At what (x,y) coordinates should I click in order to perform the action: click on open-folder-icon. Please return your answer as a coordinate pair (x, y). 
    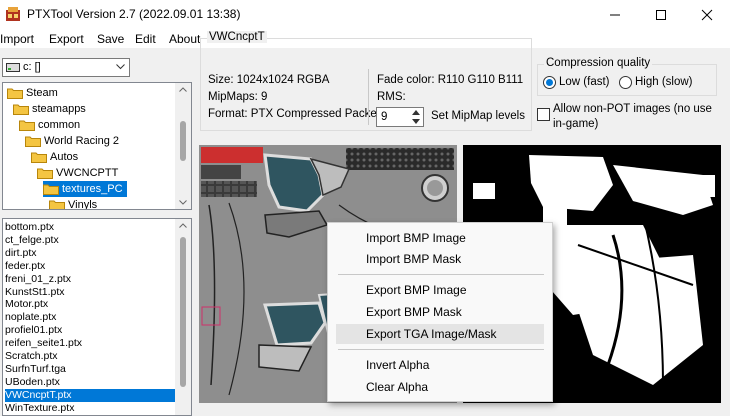
    Looking at the image, I should click on (51, 189).